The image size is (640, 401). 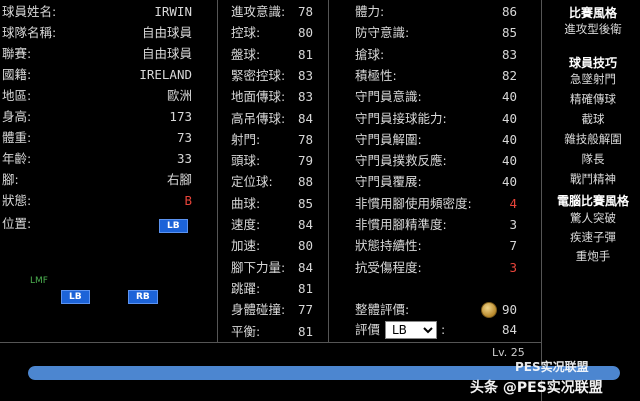 What do you see at coordinates (436, 33) in the screenshot?
I see `attribute-row: 防守意識: 85` at bounding box center [436, 33].